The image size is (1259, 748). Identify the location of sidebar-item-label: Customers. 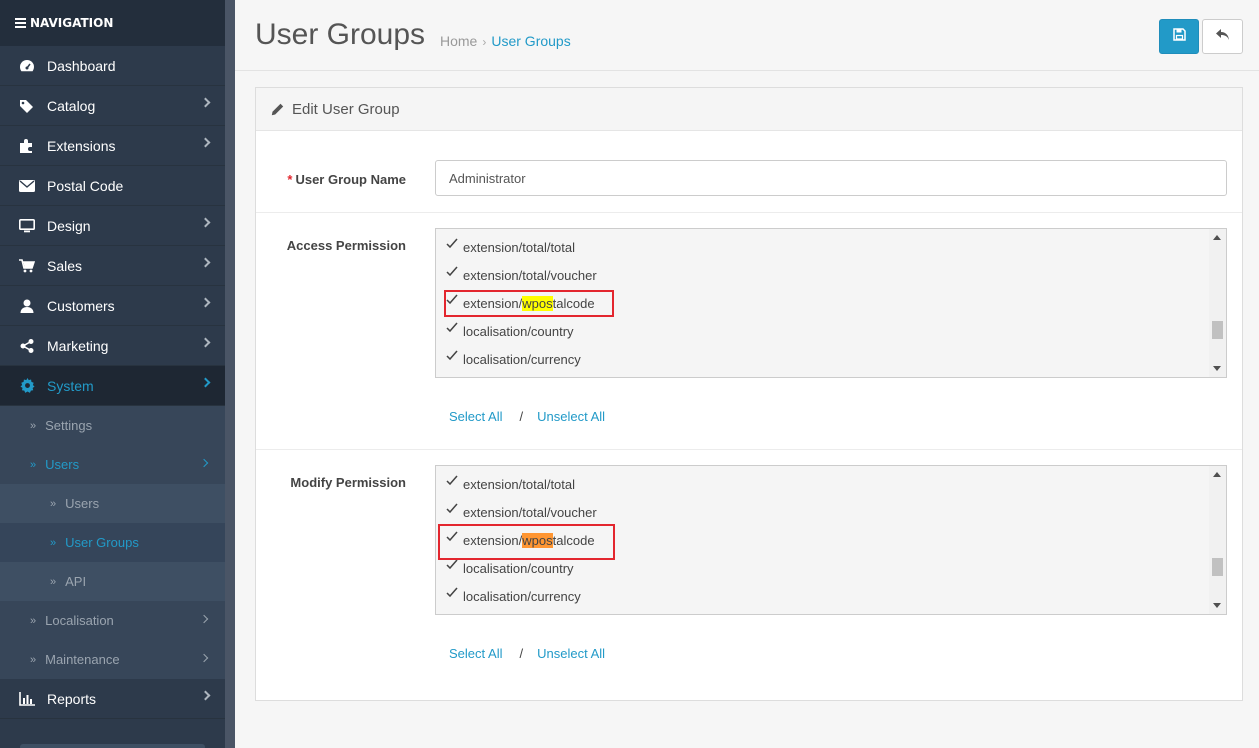
(81, 305).